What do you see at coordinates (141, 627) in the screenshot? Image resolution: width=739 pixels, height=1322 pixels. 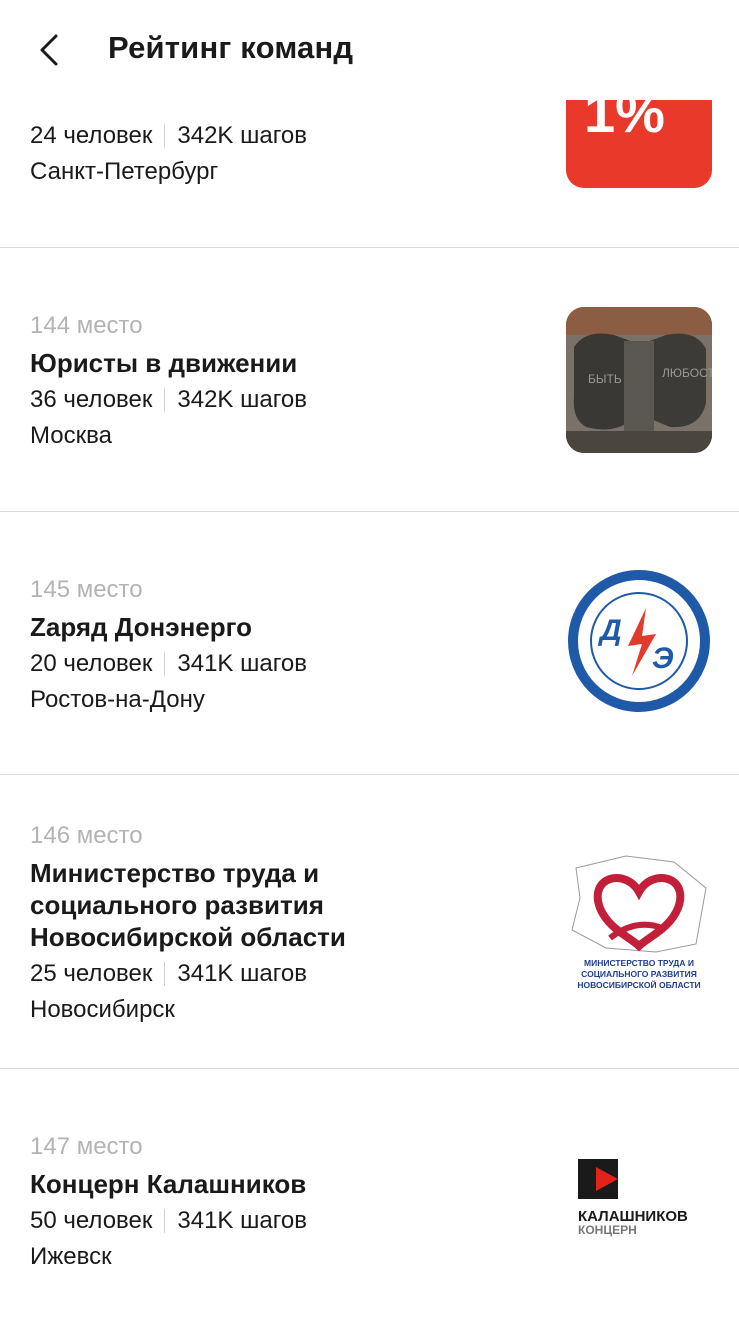 I see `team-name: Zаряд Донэнерго` at bounding box center [141, 627].